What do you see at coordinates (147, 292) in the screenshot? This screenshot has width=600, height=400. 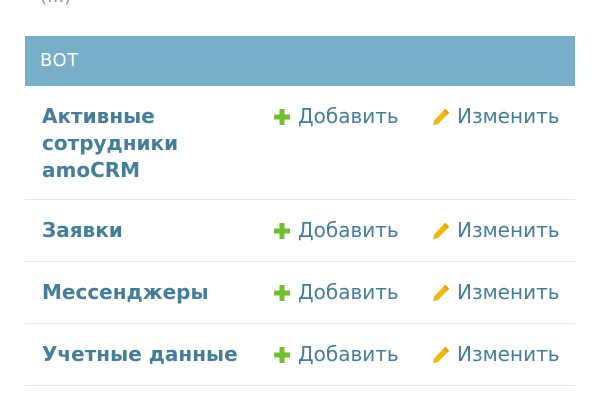 I see `model-link: Мессенджеры` at bounding box center [147, 292].